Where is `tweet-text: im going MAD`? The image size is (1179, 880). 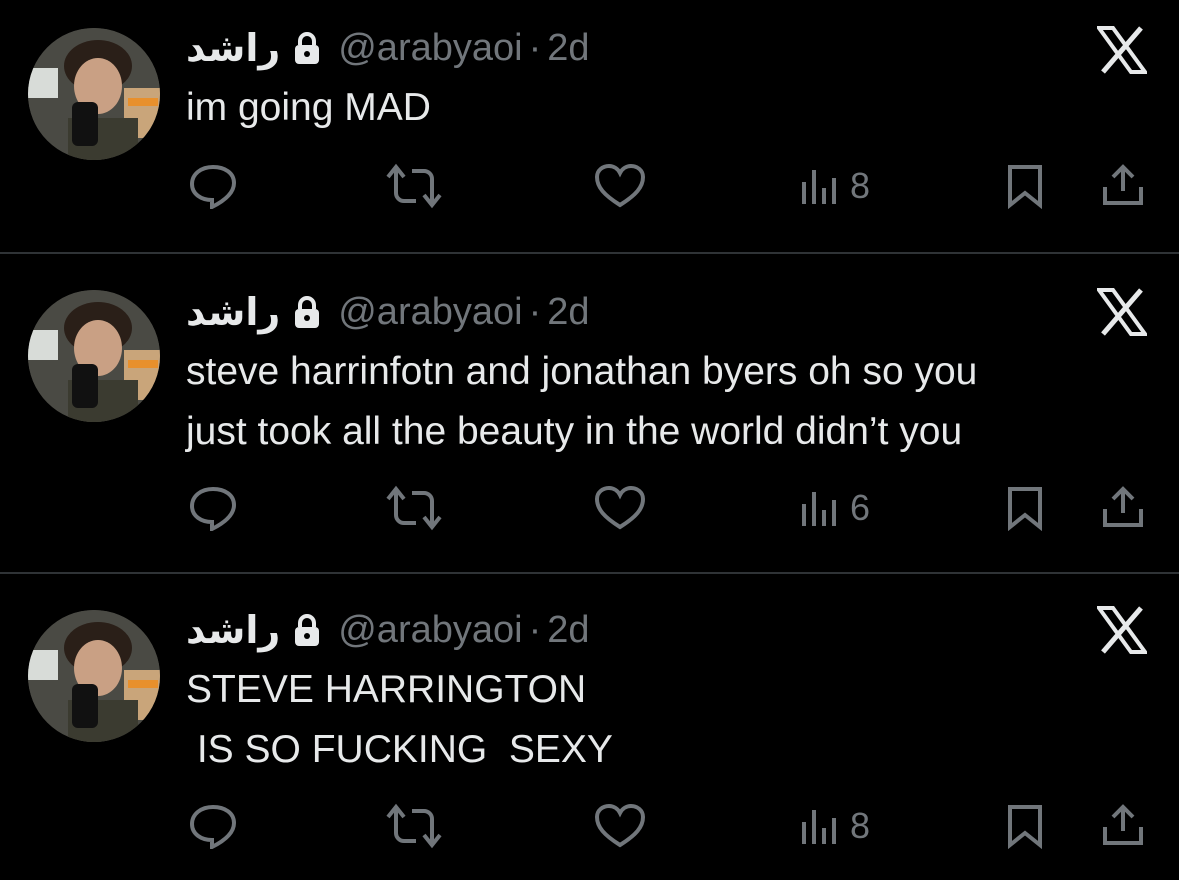 tweet-text: im going MAD is located at coordinates (308, 107).